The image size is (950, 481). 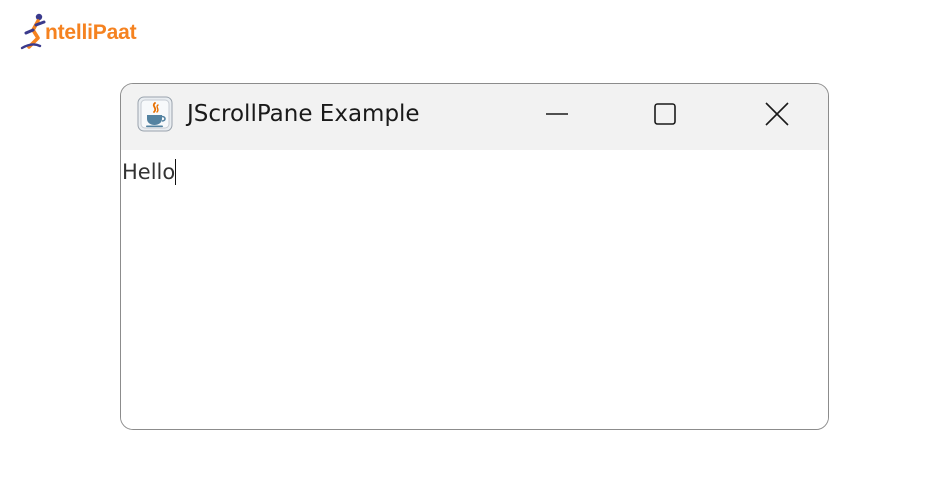 I want to click on maximize-icon, so click(x=665, y=114).